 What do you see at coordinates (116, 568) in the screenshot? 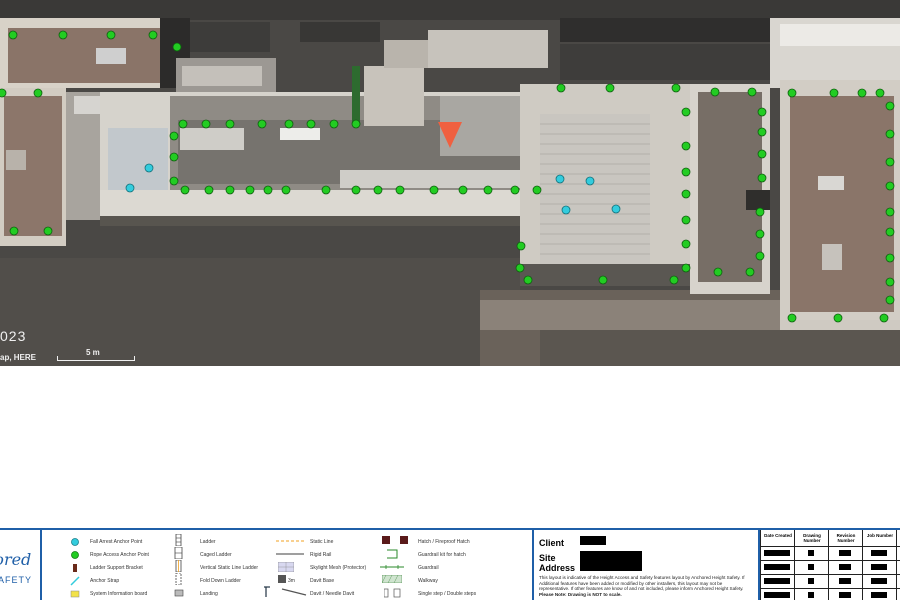
I see `legend-label: Ladder Support Bracket` at bounding box center [116, 568].